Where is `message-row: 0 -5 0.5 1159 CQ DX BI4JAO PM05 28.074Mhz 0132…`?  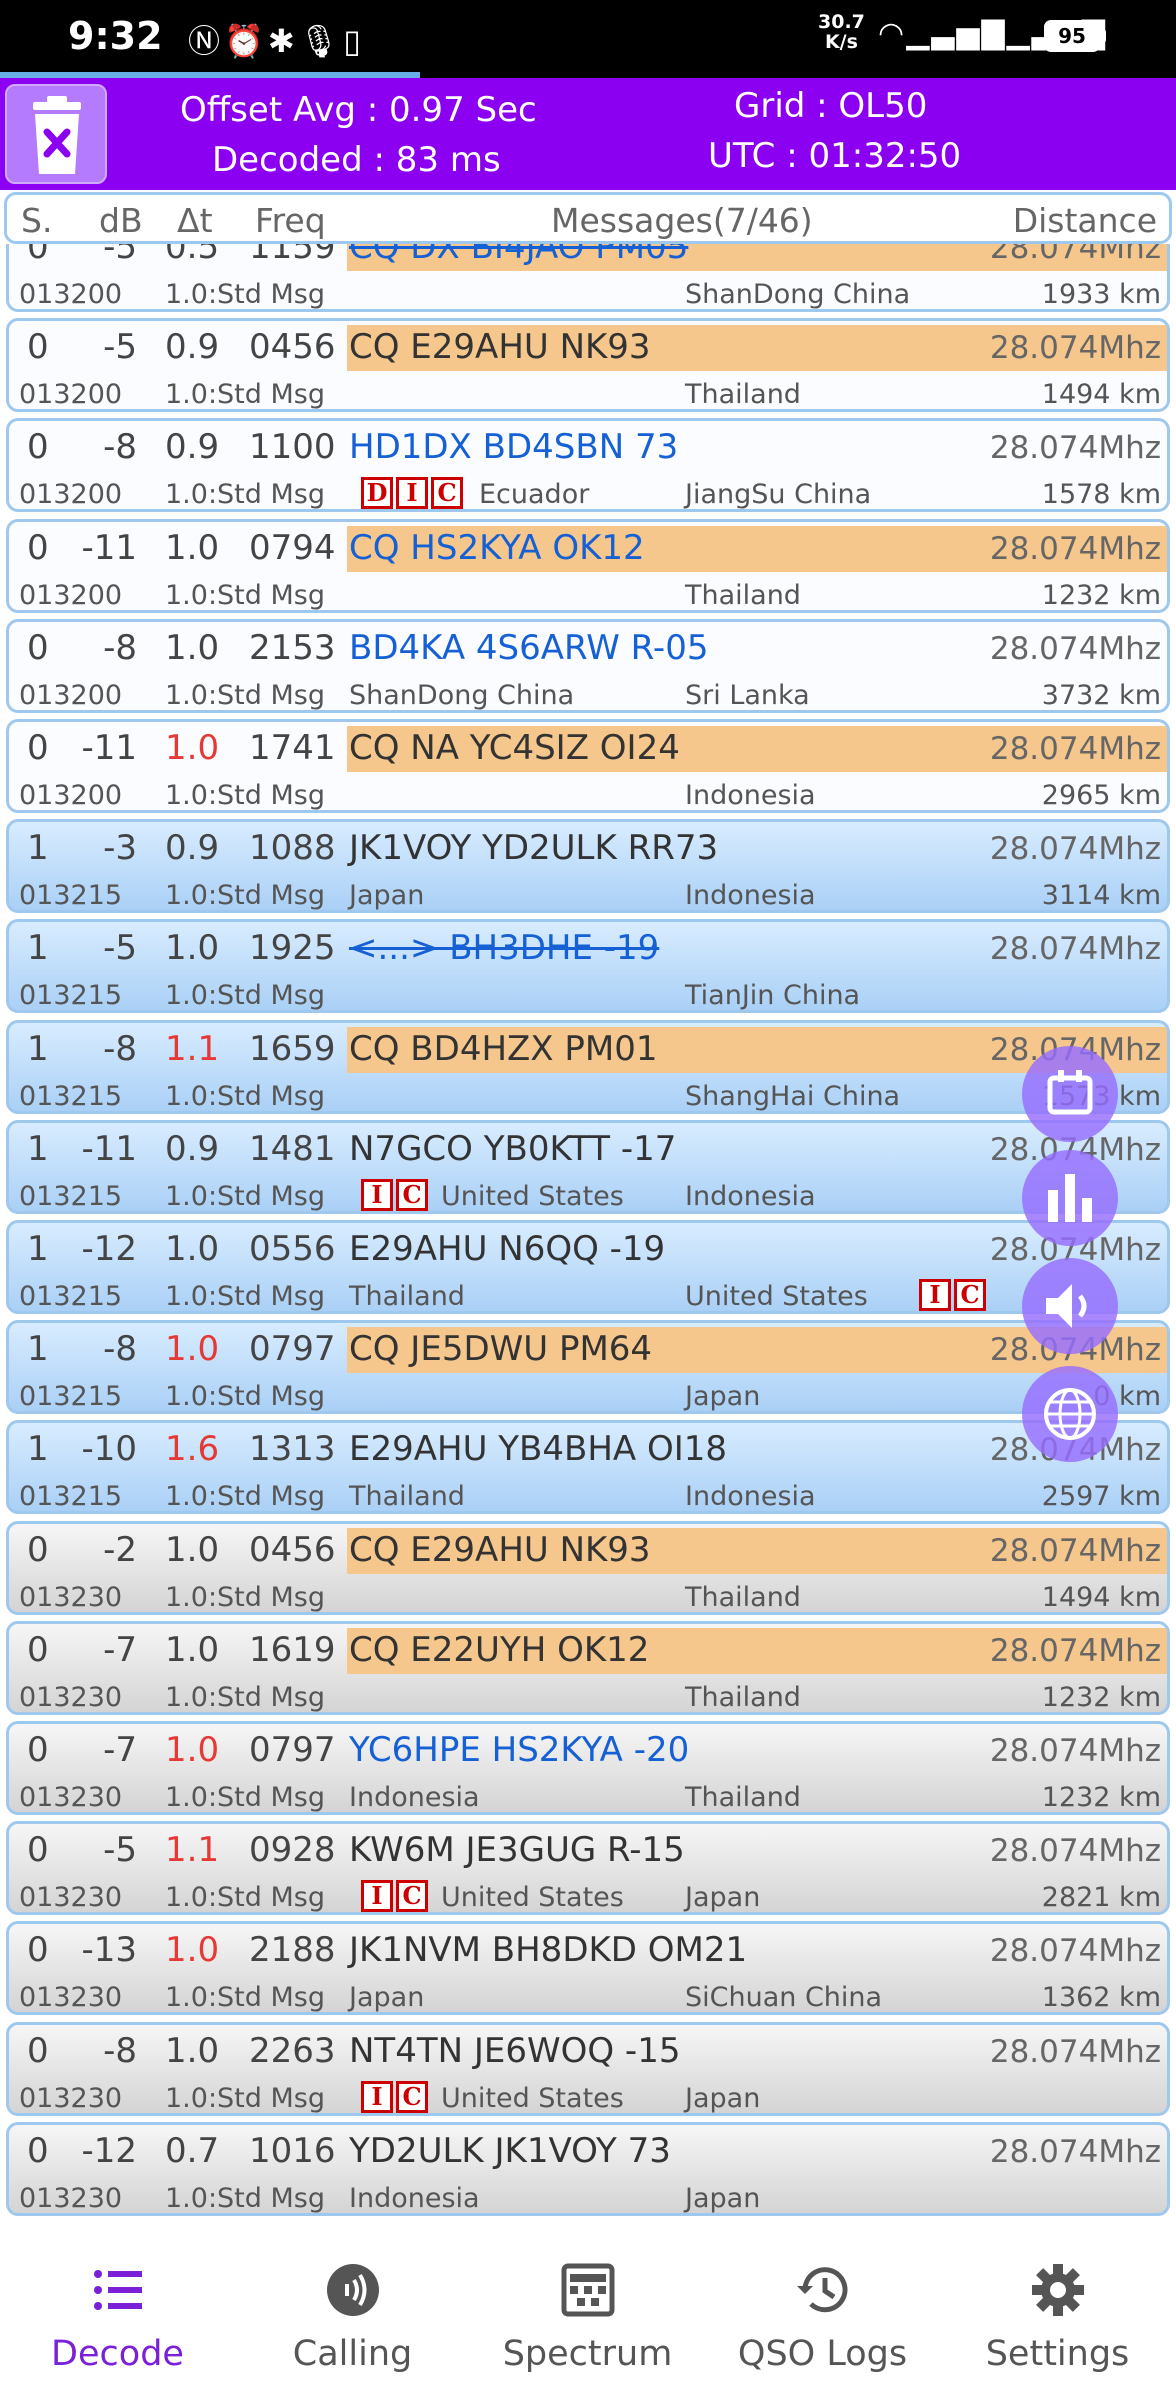
message-row: 0 -5 0.5 1159 CQ DX BI4JAO PM05 28.074Mhz 0132… is located at coordinates (588, 278).